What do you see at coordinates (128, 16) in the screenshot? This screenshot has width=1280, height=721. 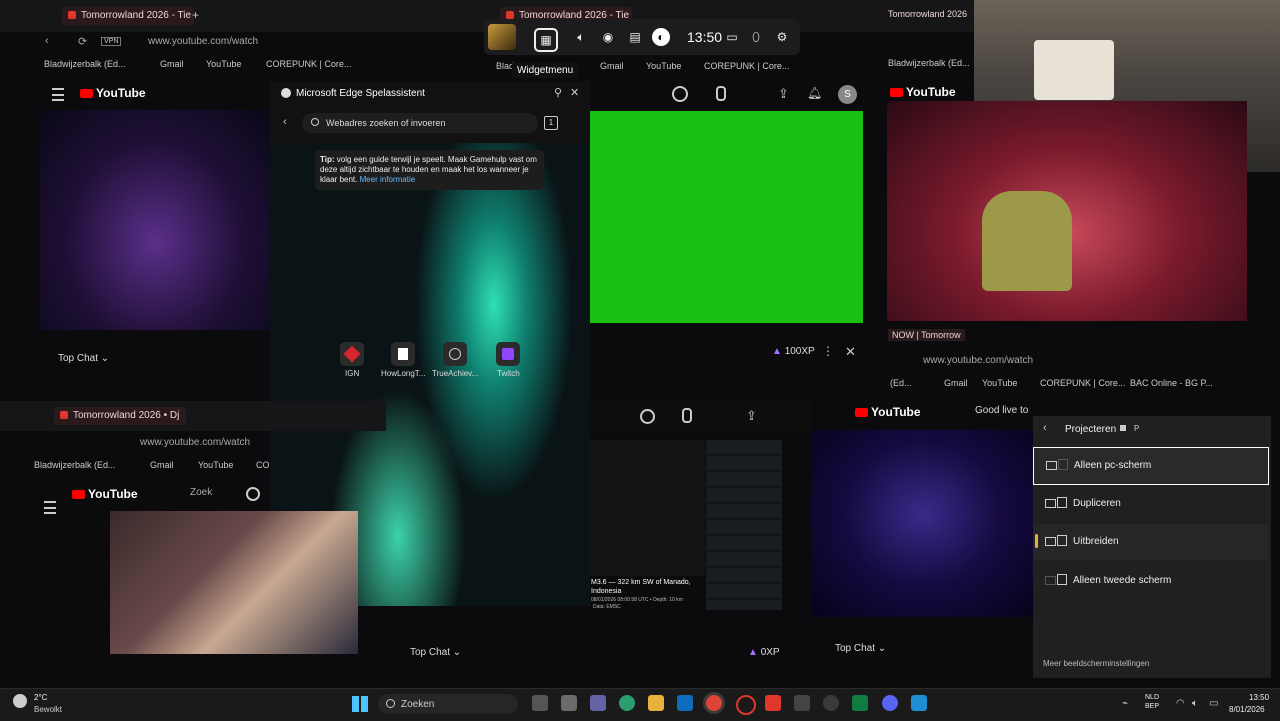 I see `browser-tab: Tomorrowland 2026 - Tie` at bounding box center [128, 16].